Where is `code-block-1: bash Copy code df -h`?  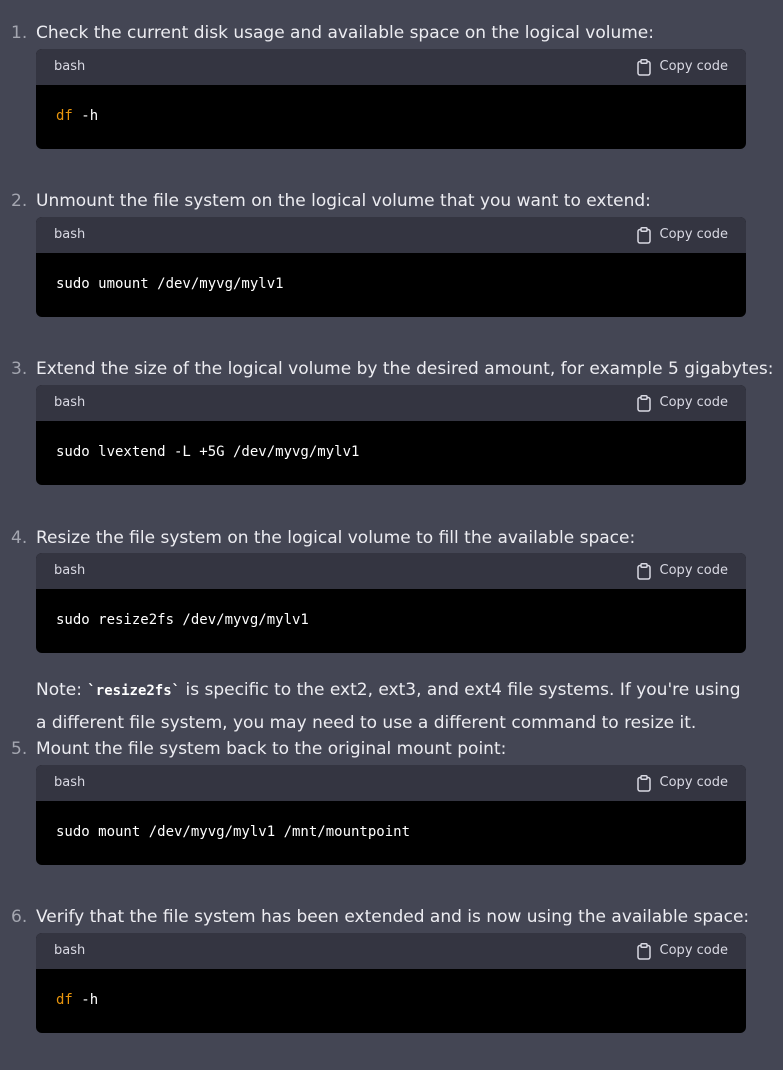 code-block-1: bash Copy code df -h is located at coordinates (391, 99).